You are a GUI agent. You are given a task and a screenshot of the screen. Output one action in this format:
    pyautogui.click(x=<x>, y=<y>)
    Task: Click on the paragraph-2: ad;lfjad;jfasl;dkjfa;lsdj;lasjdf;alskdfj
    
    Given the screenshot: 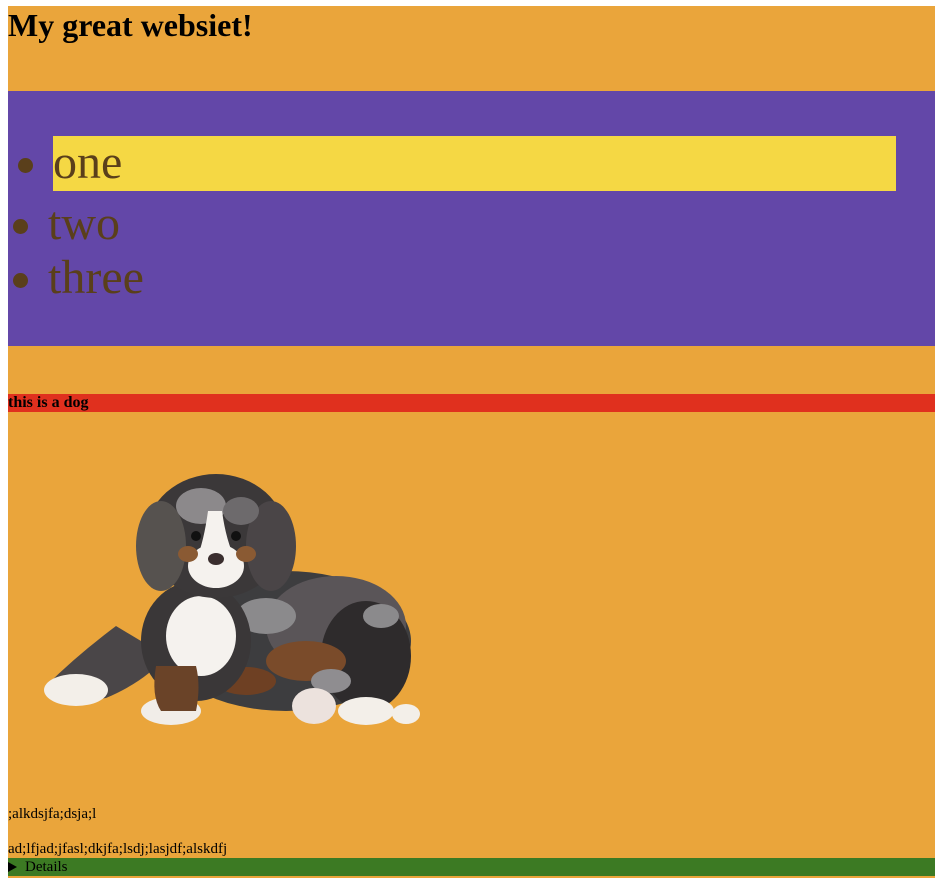 What is the action you would take?
    pyautogui.click(x=118, y=849)
    